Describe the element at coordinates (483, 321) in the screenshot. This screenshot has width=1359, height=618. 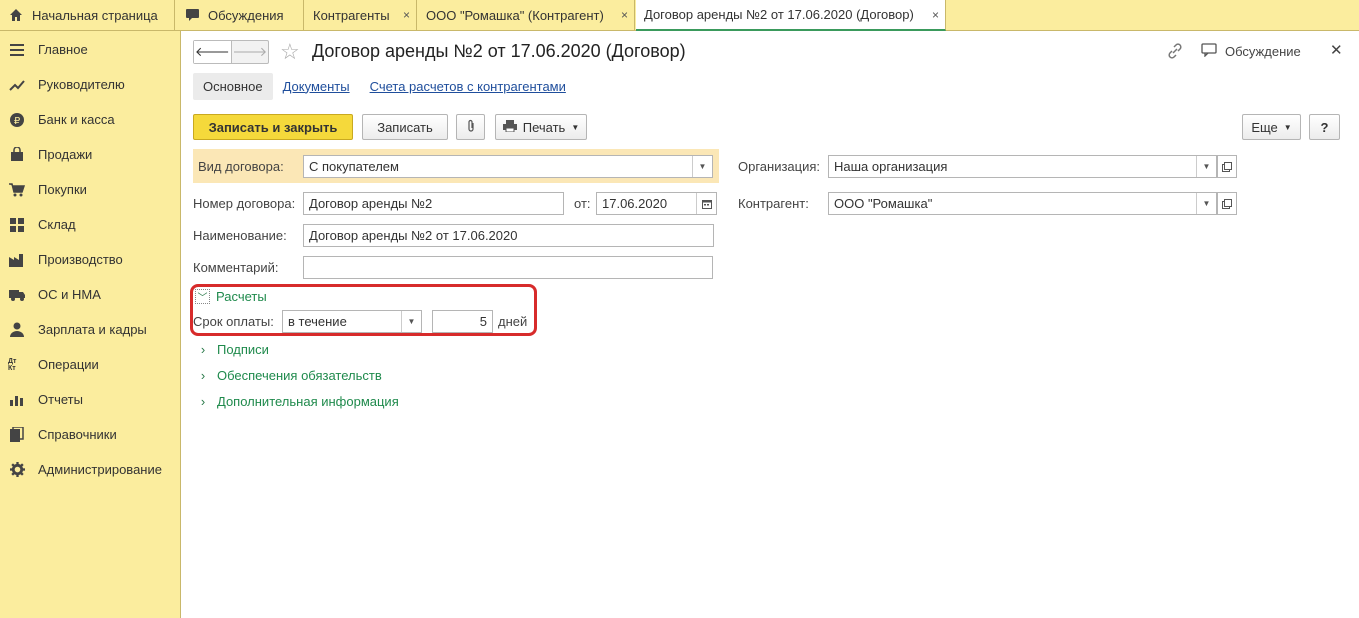
I see `term-days-value: 5` at that location.